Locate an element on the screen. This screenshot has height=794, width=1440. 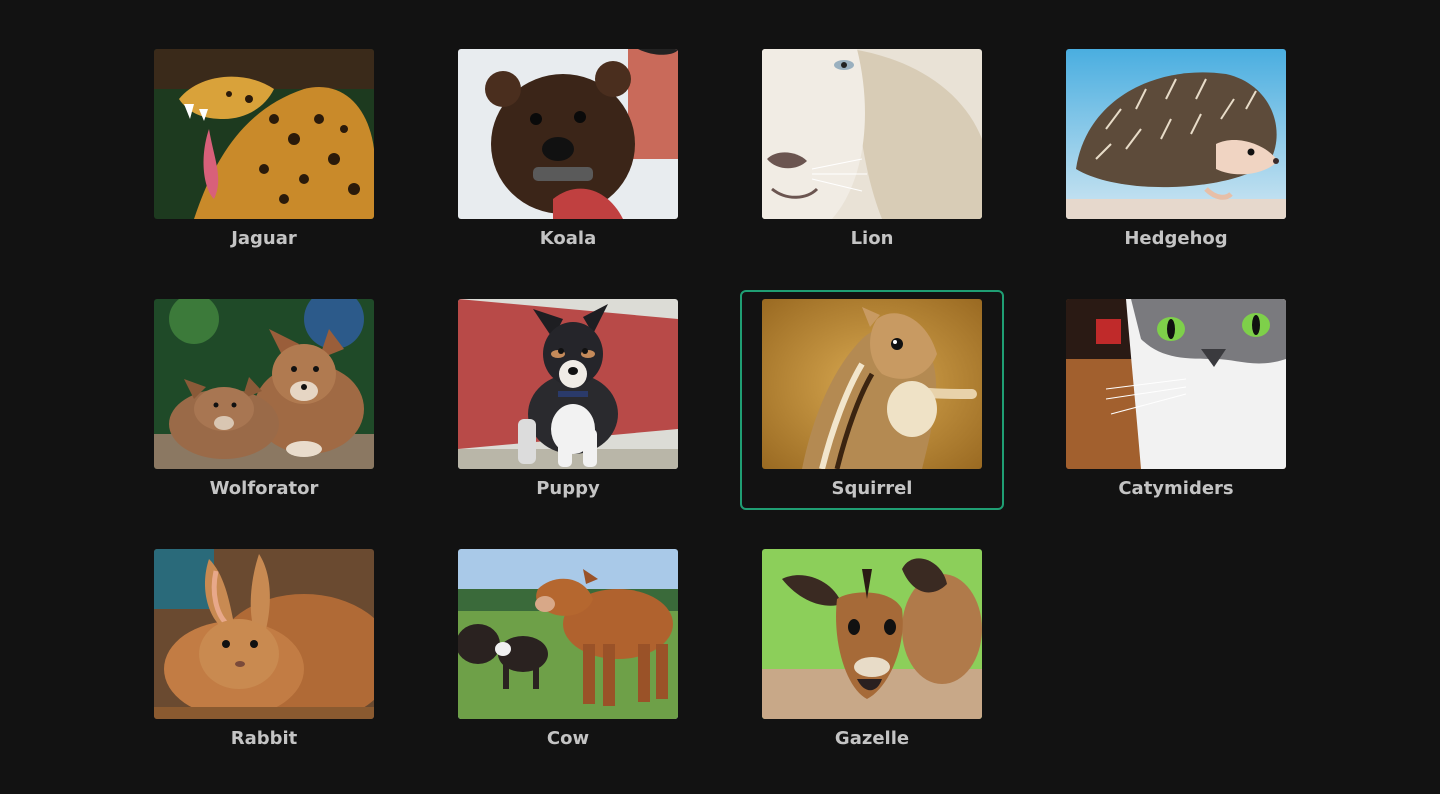
tile-label: Rabbit is located at coordinates (264, 738).